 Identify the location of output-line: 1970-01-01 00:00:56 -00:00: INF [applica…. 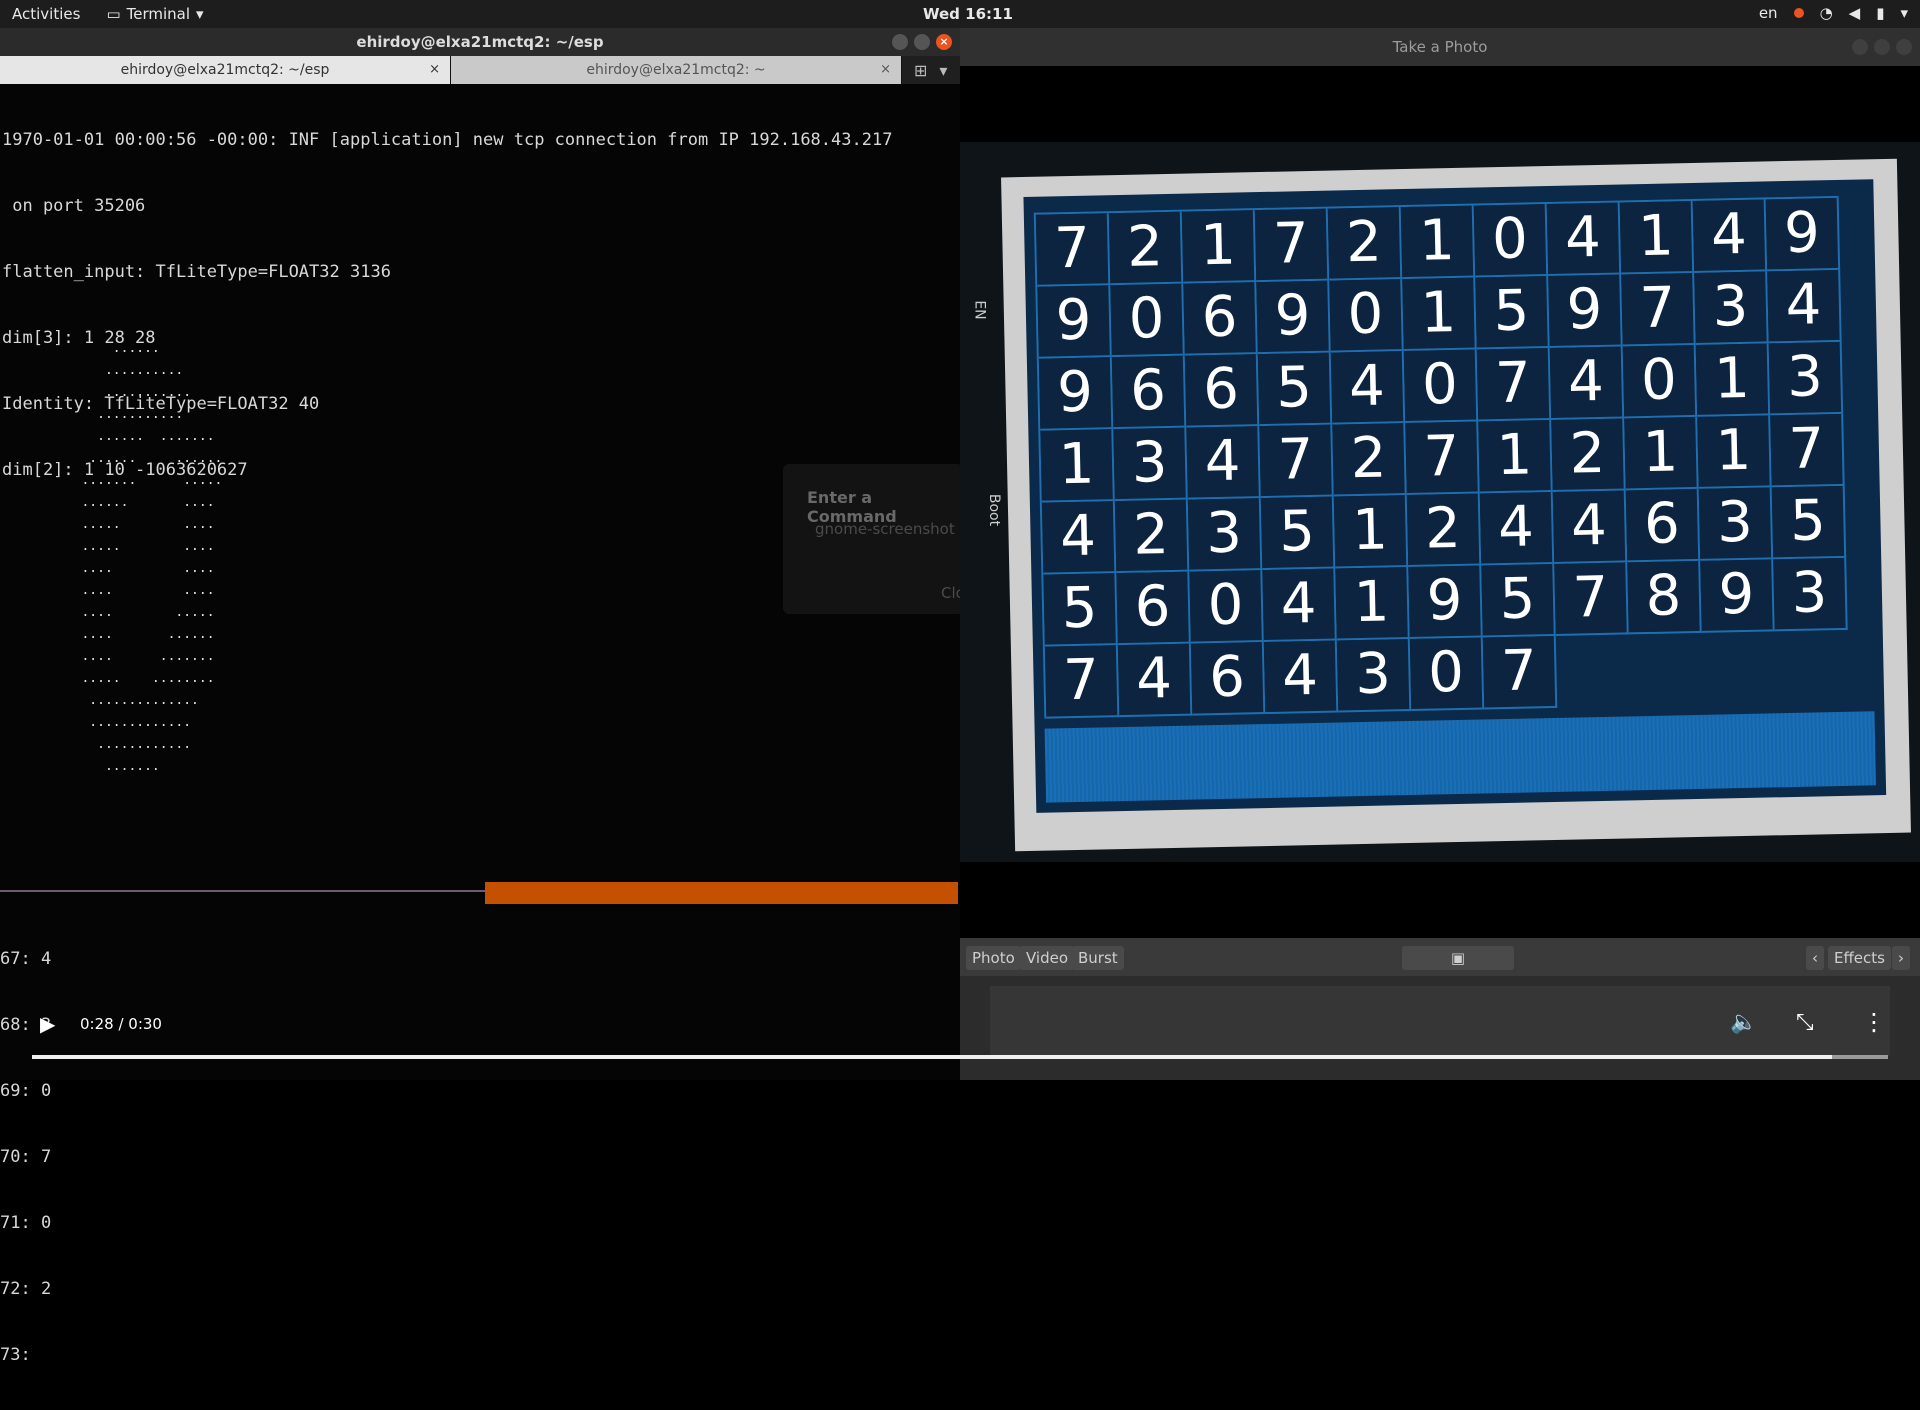
(447, 140).